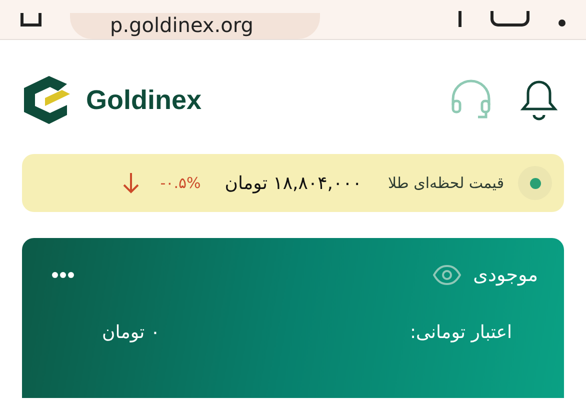  Describe the element at coordinates (461, 332) in the screenshot. I see `credit-label: اعتبار تومانی:` at that location.